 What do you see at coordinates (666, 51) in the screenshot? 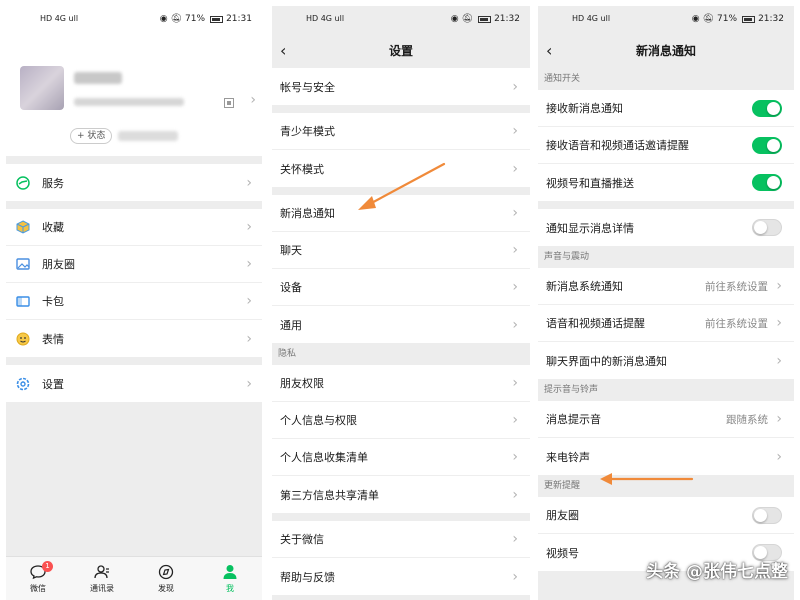
I see `nav-bar: ‹ 新消息通知` at bounding box center [666, 51].